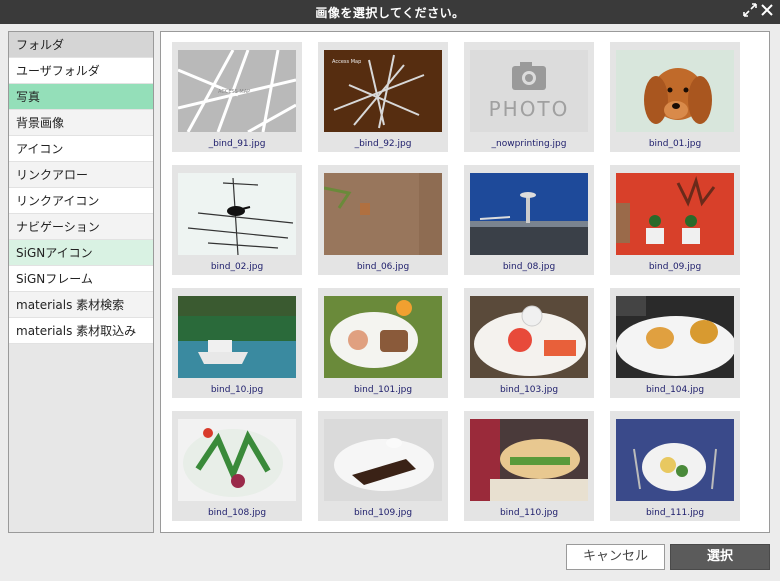  What do you see at coordinates (383, 513) in the screenshot?
I see `image-filename: bind_109.jpg` at bounding box center [383, 513].